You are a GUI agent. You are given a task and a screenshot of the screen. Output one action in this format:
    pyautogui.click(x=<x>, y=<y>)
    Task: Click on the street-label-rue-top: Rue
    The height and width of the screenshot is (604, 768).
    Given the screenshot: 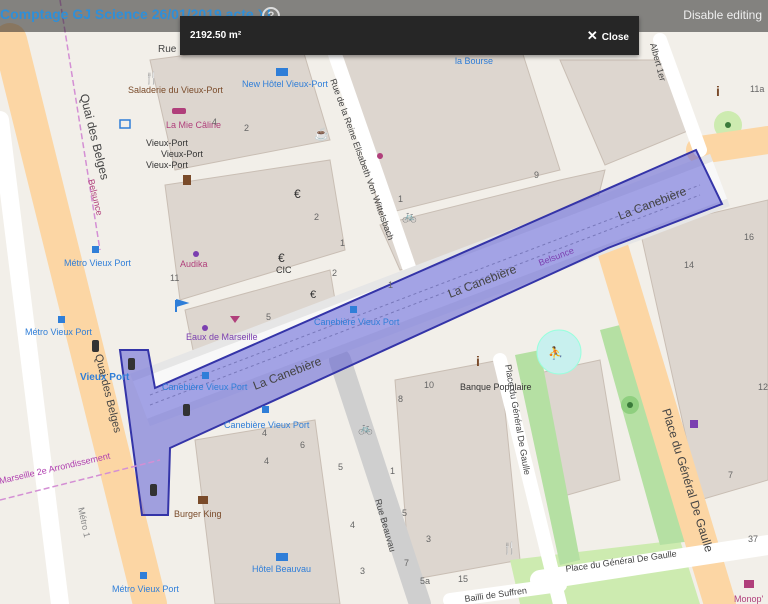 What is the action you would take?
    pyautogui.click(x=167, y=49)
    